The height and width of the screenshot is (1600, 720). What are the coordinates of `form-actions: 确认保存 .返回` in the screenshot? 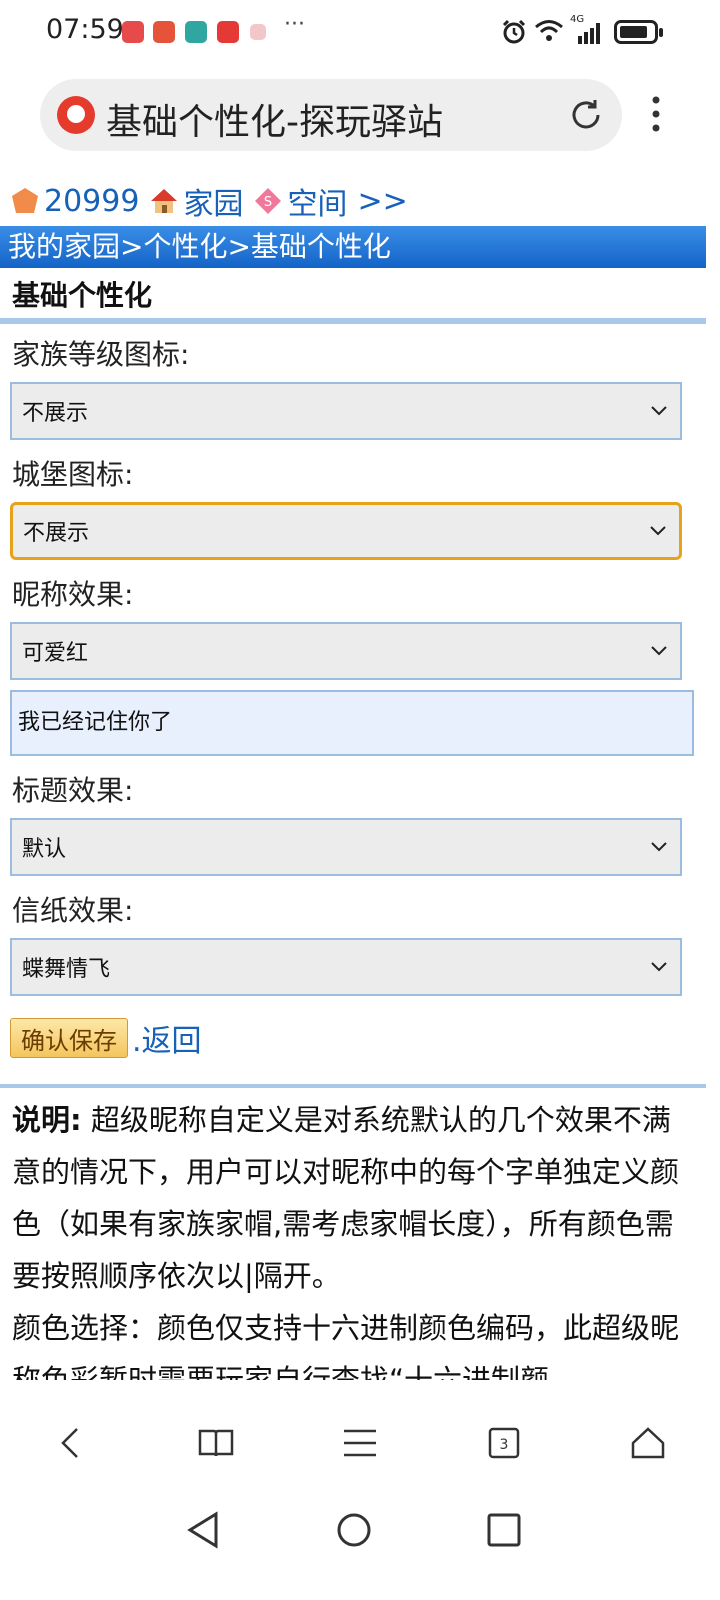 It's located at (353, 1038).